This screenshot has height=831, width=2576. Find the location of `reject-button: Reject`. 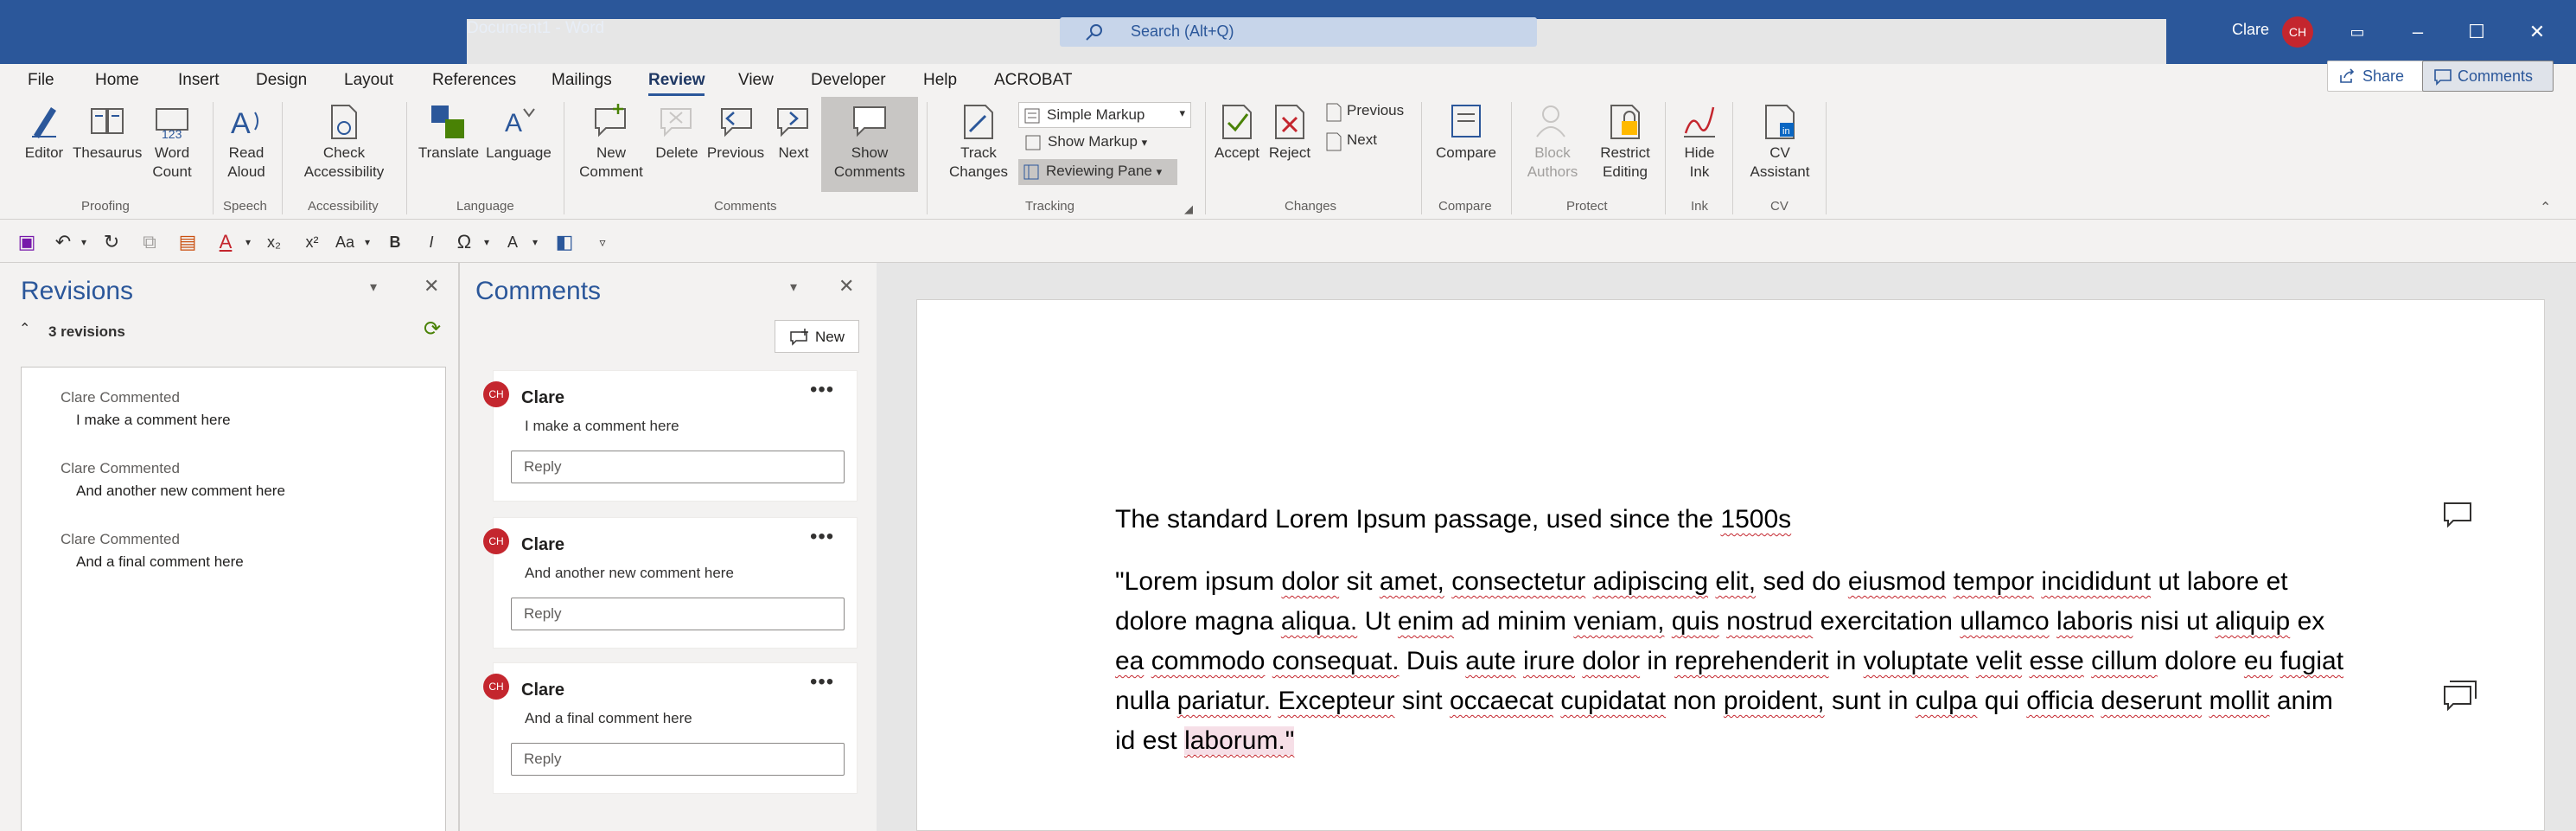

reject-button: Reject is located at coordinates (1290, 132).